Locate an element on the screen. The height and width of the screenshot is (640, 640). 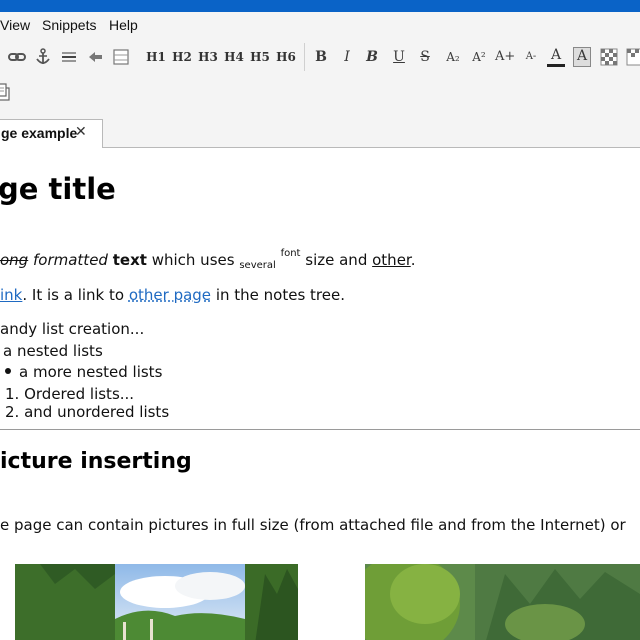
bold-italic-button: B is located at coordinates (372, 57).